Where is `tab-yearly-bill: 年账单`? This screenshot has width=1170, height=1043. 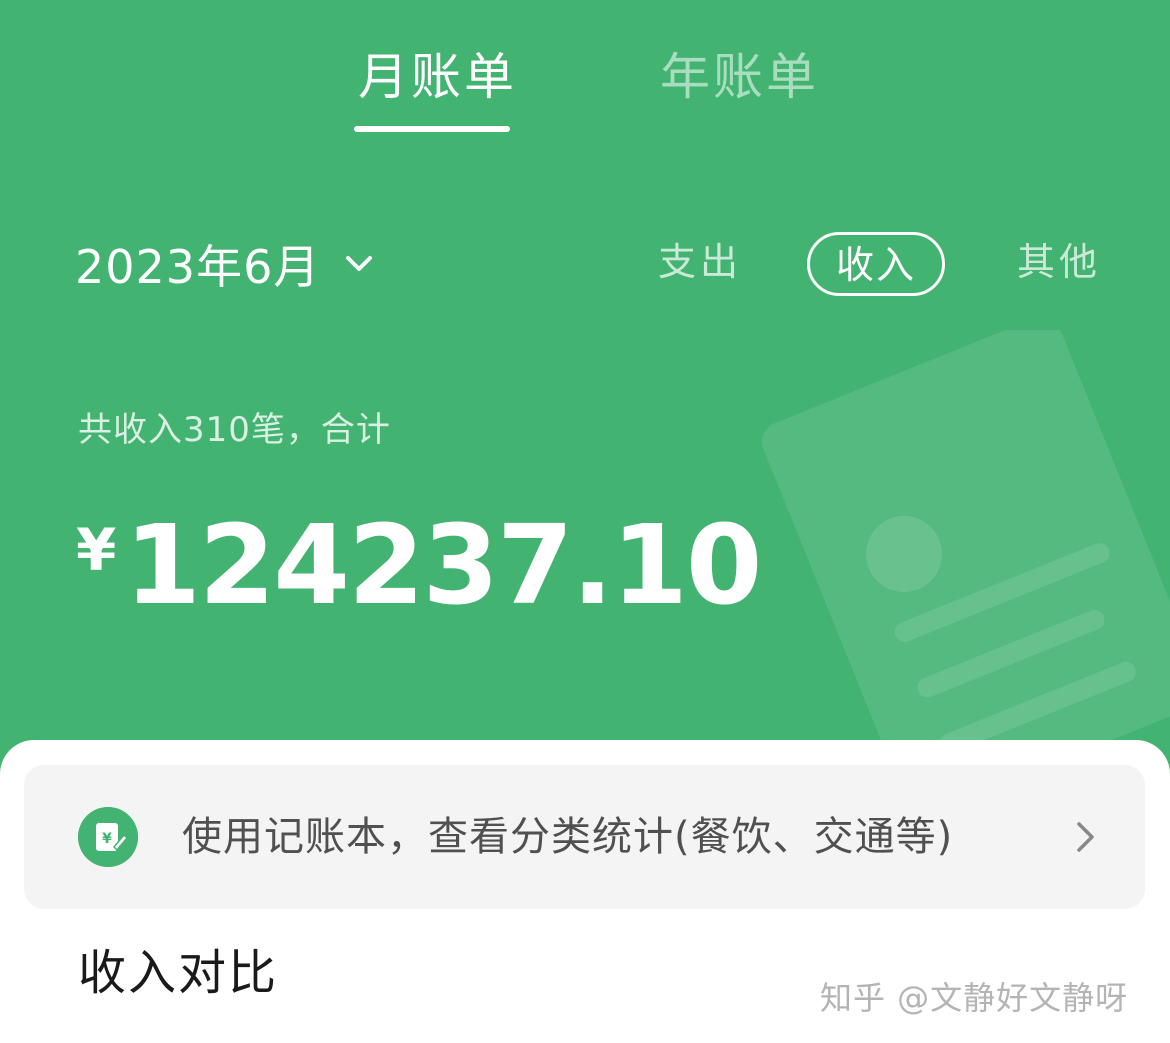
tab-yearly-bill: 年账单 is located at coordinates (739, 77).